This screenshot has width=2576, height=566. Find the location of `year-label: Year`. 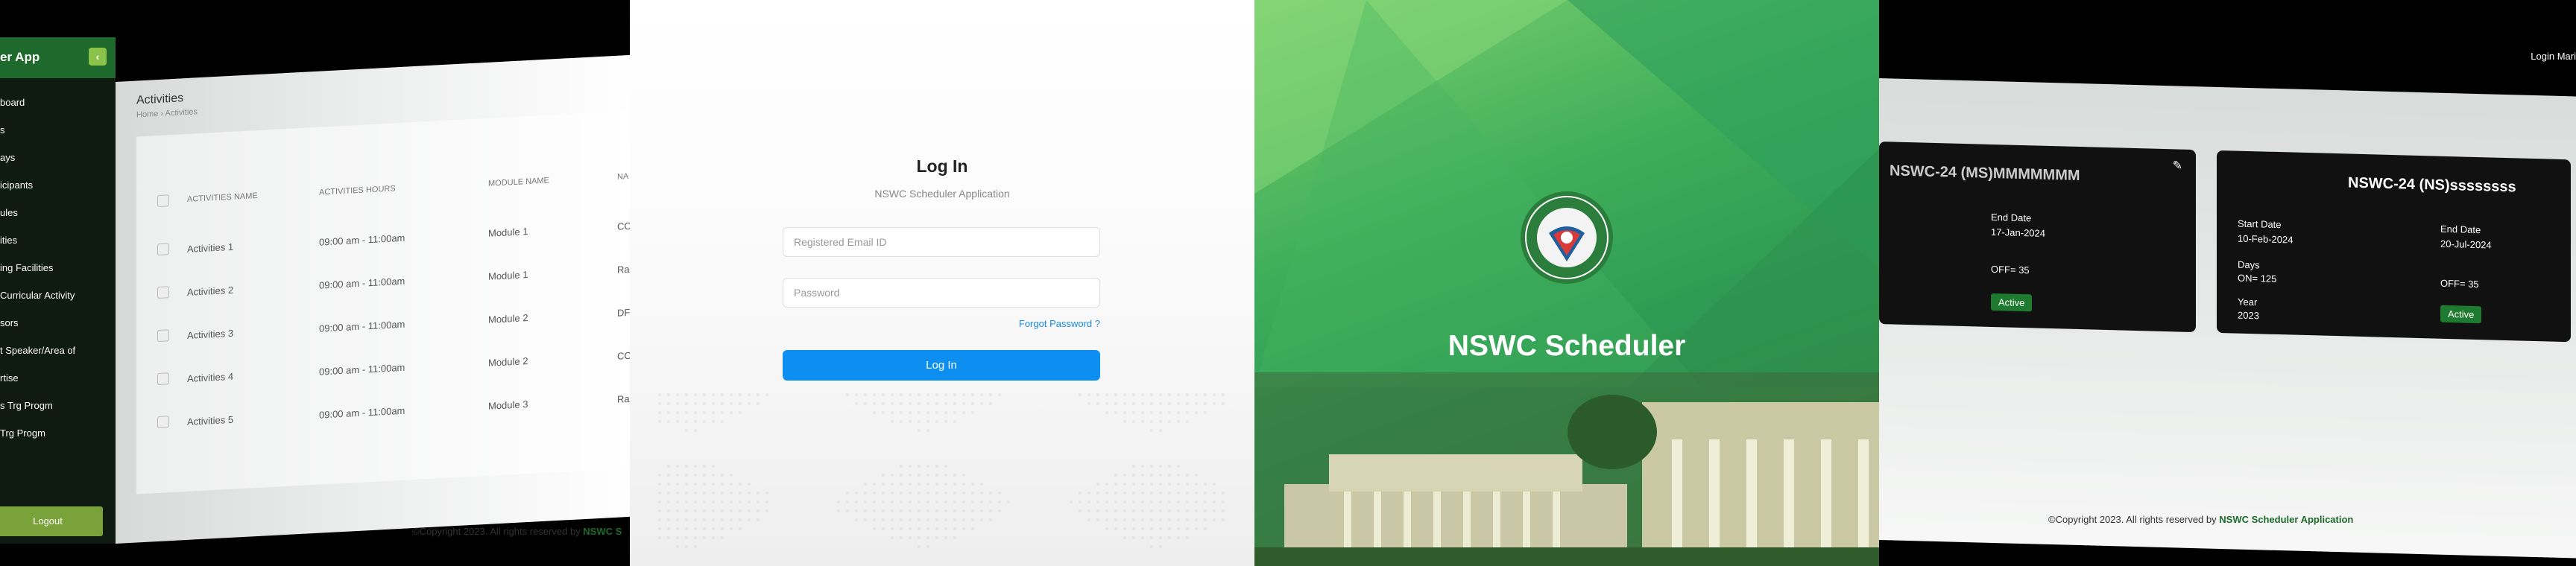

year-label: Year is located at coordinates (2248, 302).